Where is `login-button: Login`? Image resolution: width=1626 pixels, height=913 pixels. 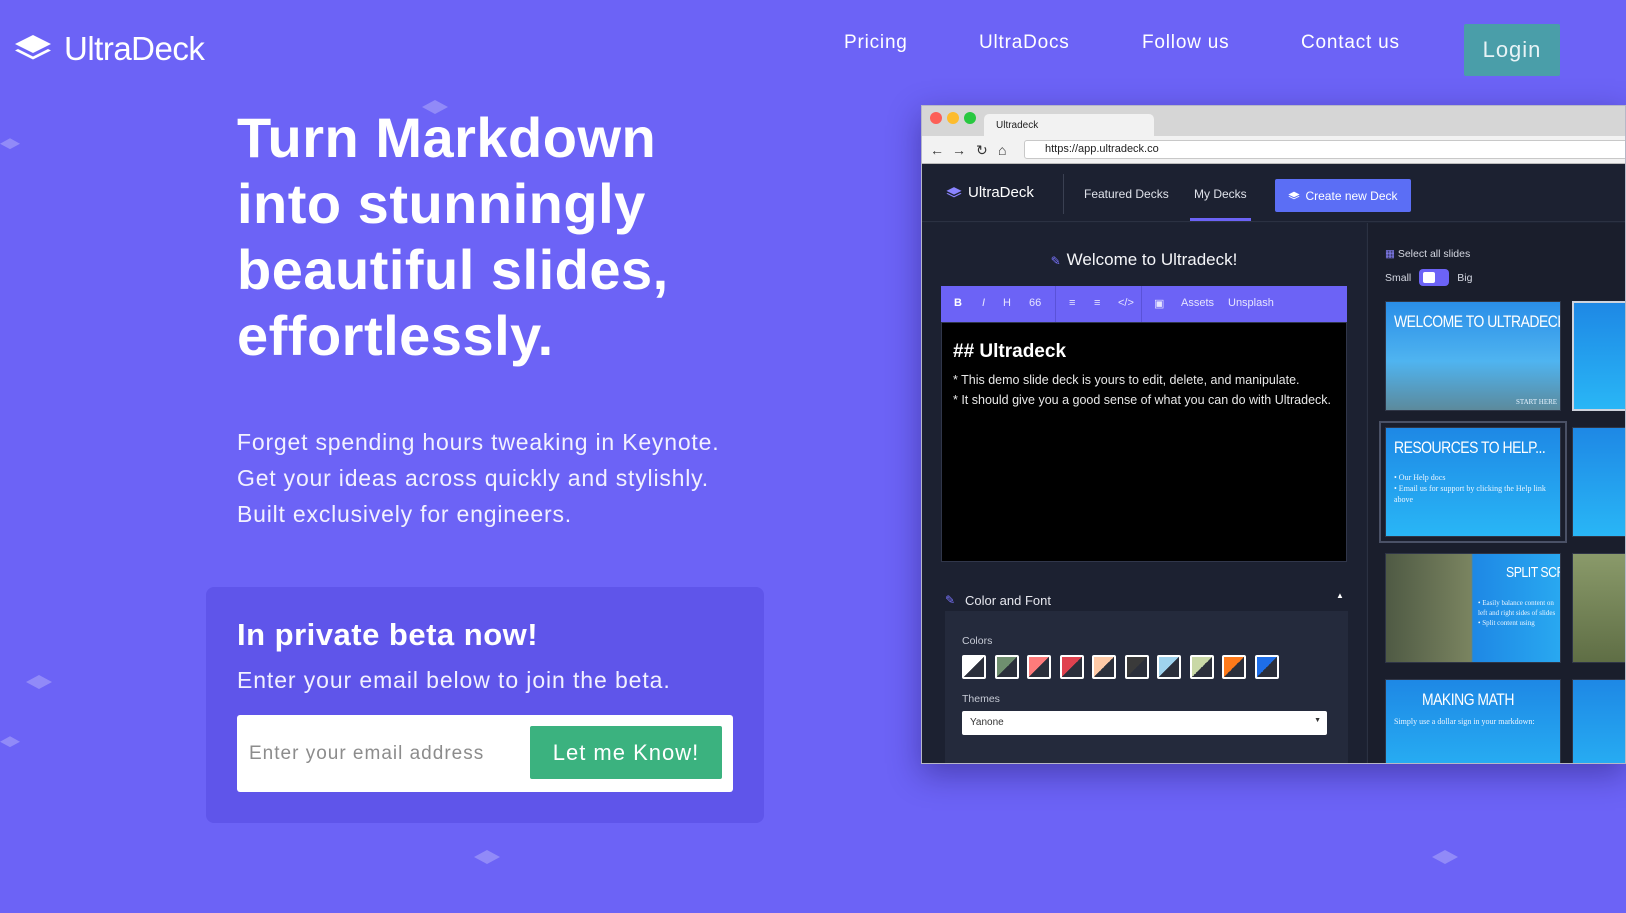
login-button: Login is located at coordinates (1512, 50).